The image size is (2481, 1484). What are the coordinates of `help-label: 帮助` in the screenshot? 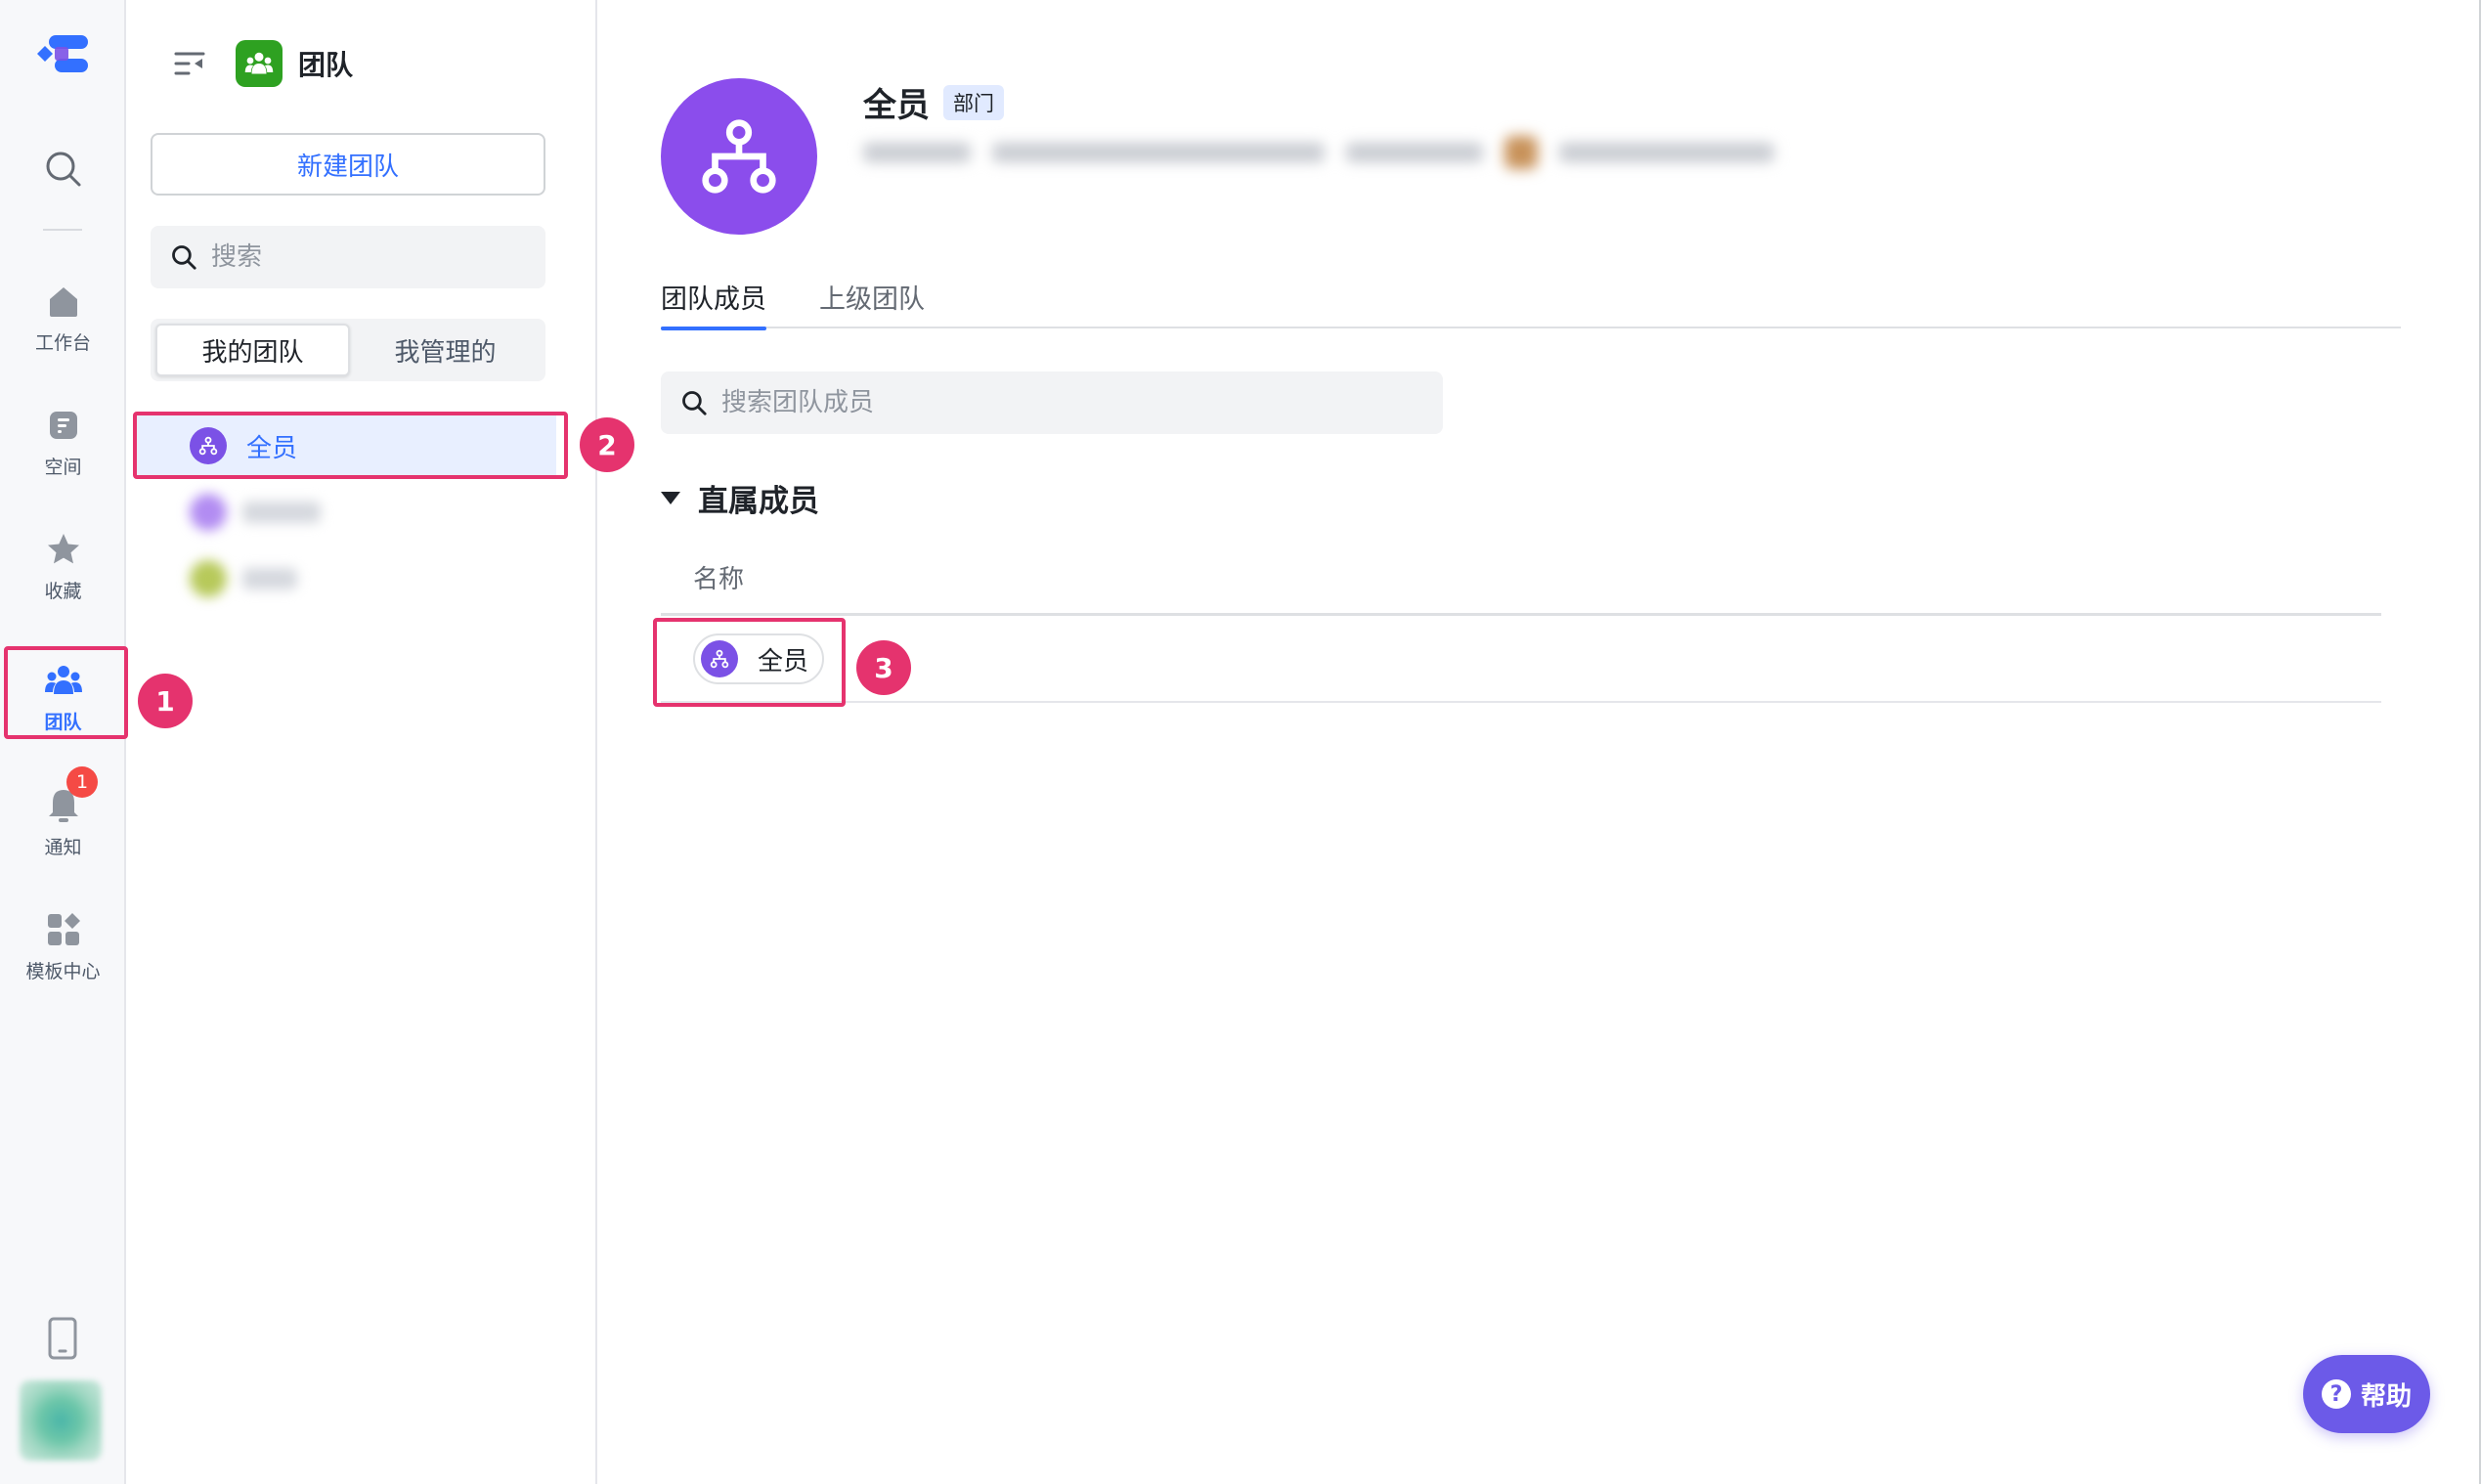 It's located at (2386, 1396).